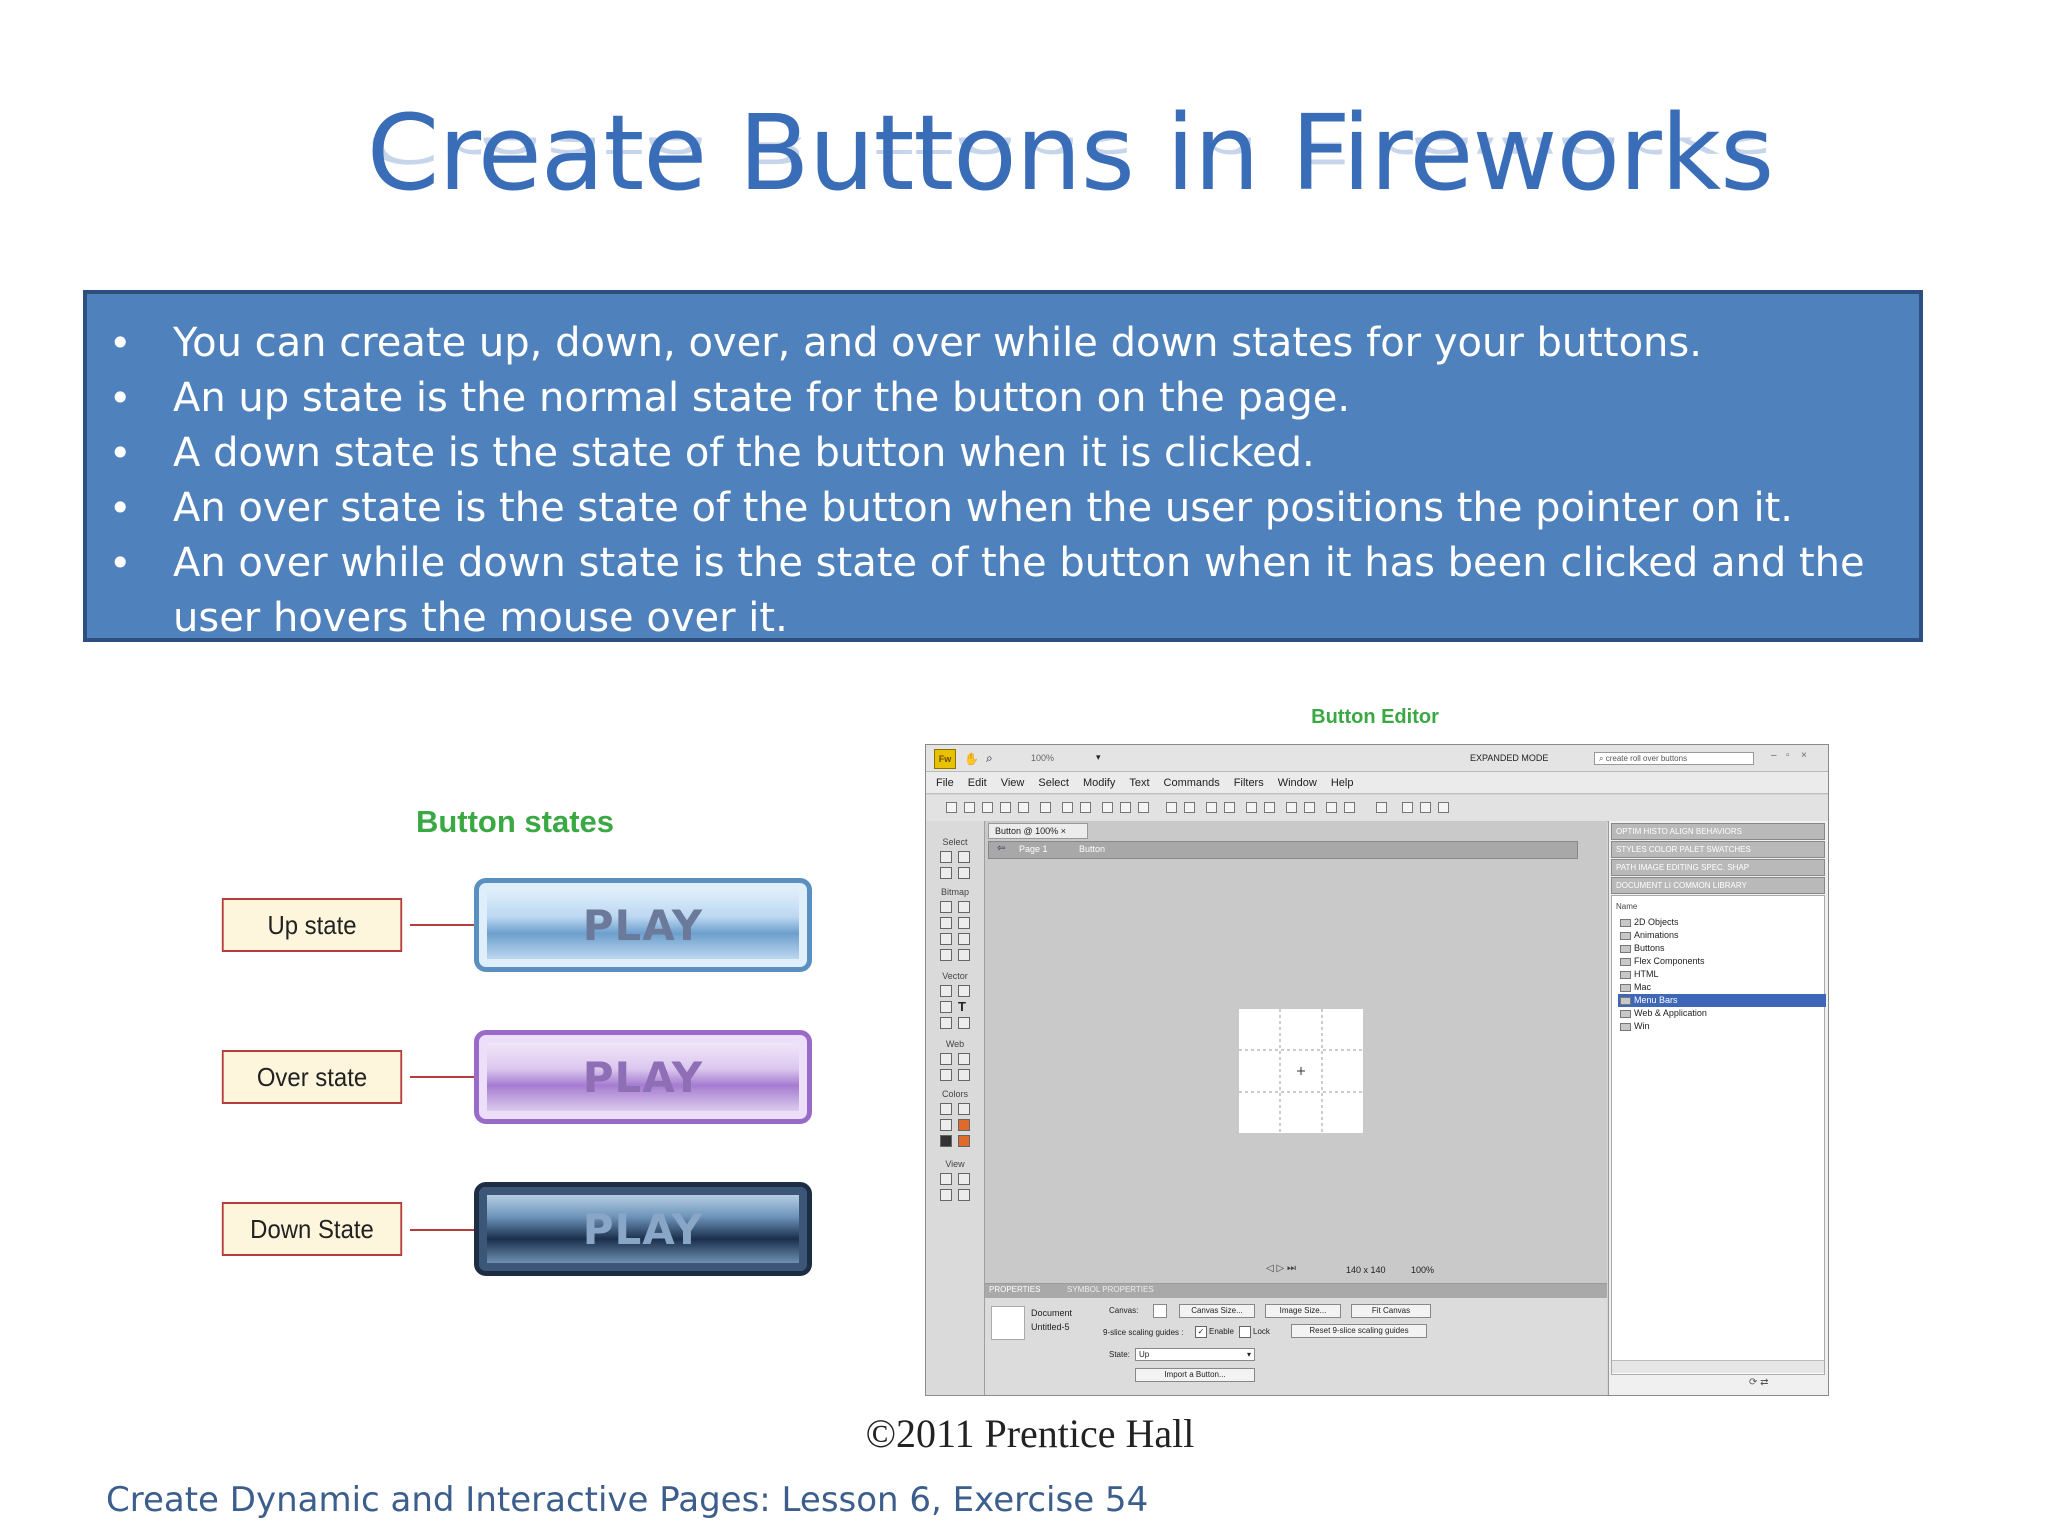 The image size is (2048, 1536). What do you see at coordinates (1722, 974) in the screenshot?
I see `library-item: HTML` at bounding box center [1722, 974].